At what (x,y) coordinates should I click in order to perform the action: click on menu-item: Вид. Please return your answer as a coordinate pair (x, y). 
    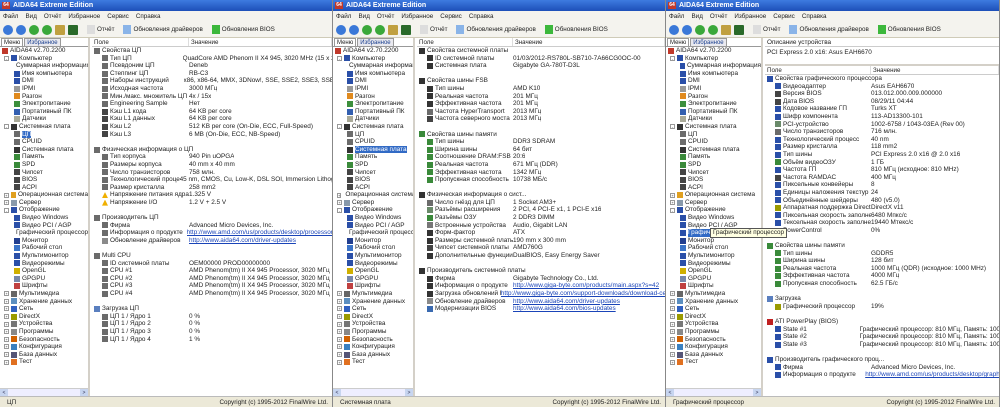
    Looking at the image, I should click on (363, 16).